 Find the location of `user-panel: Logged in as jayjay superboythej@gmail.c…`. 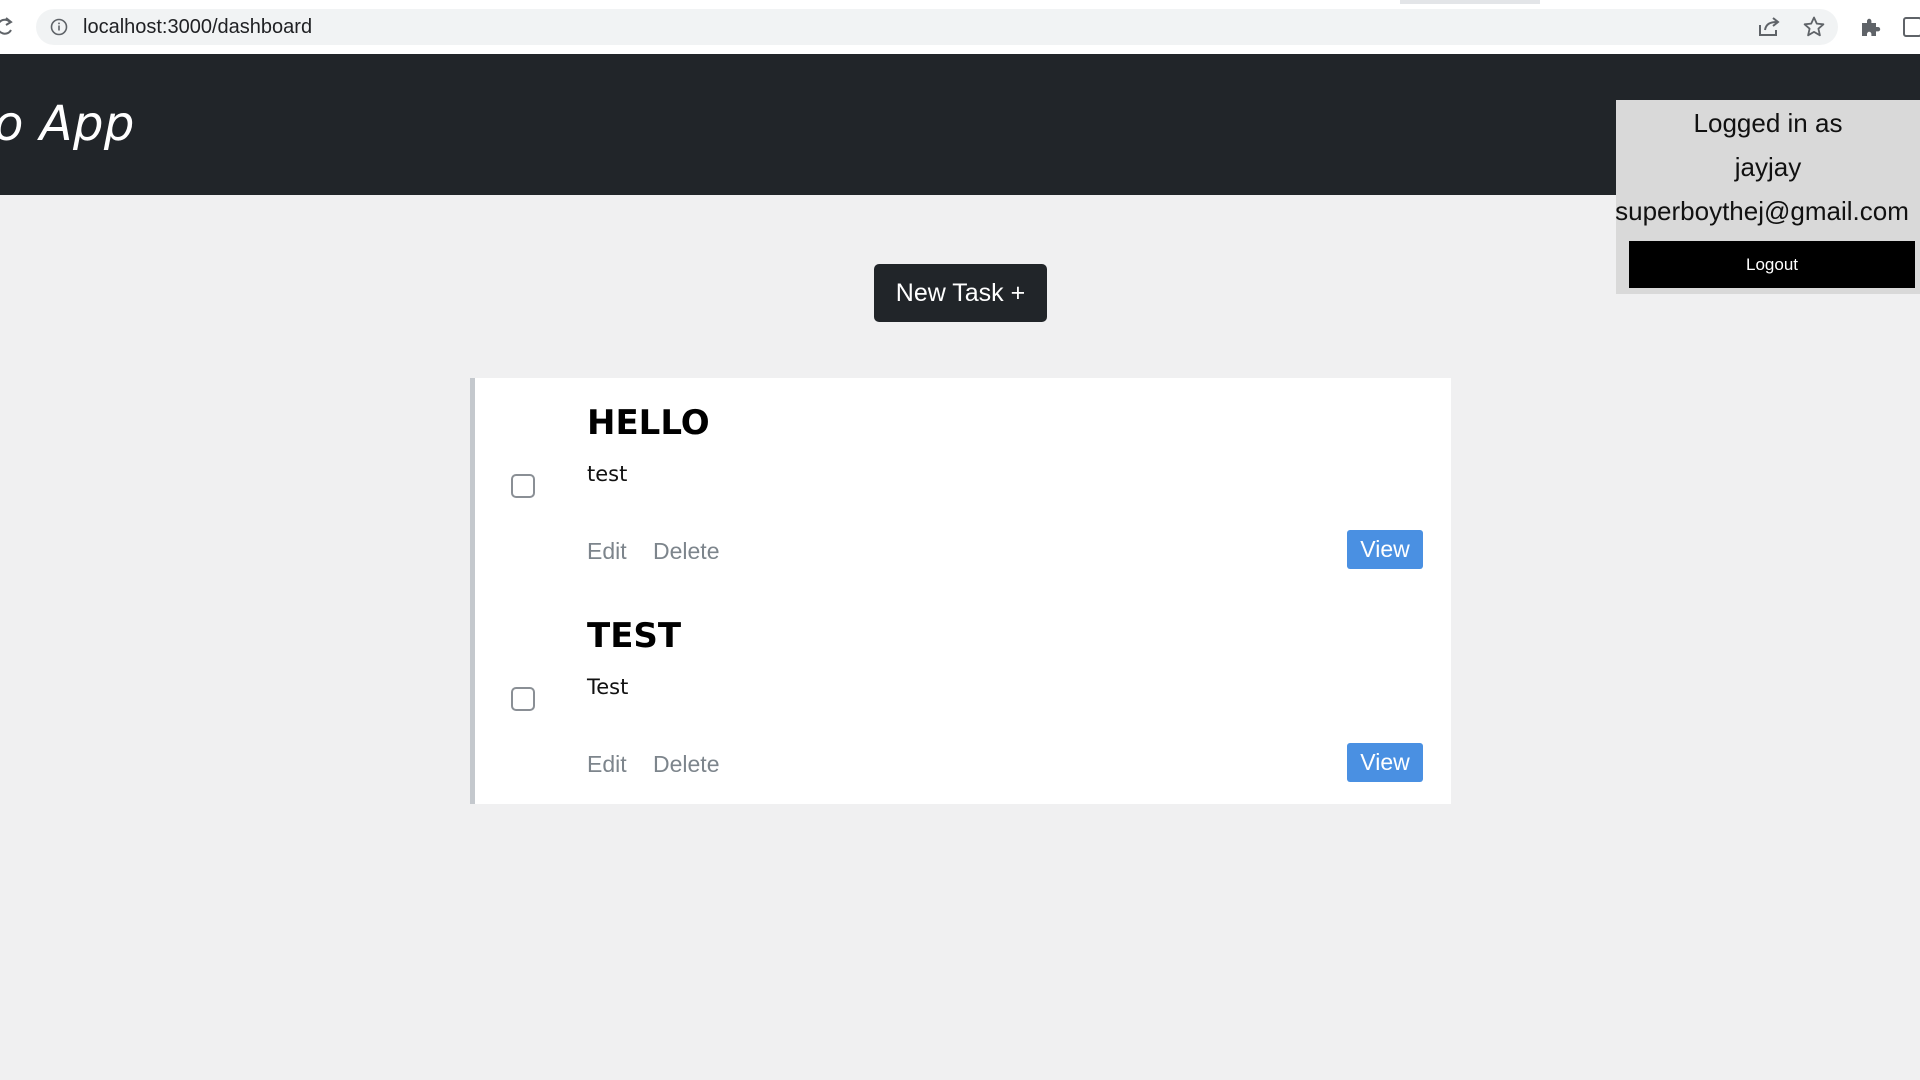

user-panel: Logged in as jayjay superboythej@gmail.c… is located at coordinates (1767, 197).